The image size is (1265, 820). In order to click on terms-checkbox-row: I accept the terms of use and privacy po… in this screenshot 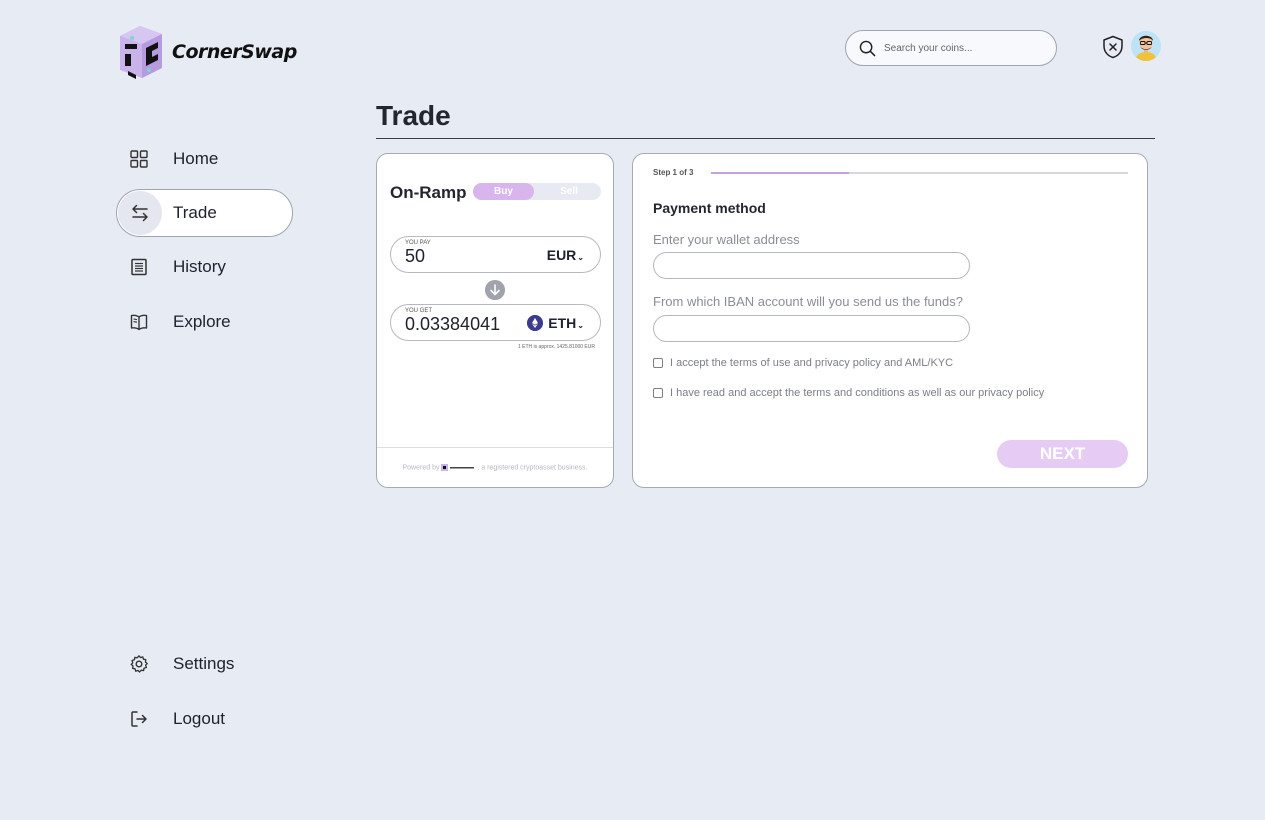, I will do `click(803, 363)`.